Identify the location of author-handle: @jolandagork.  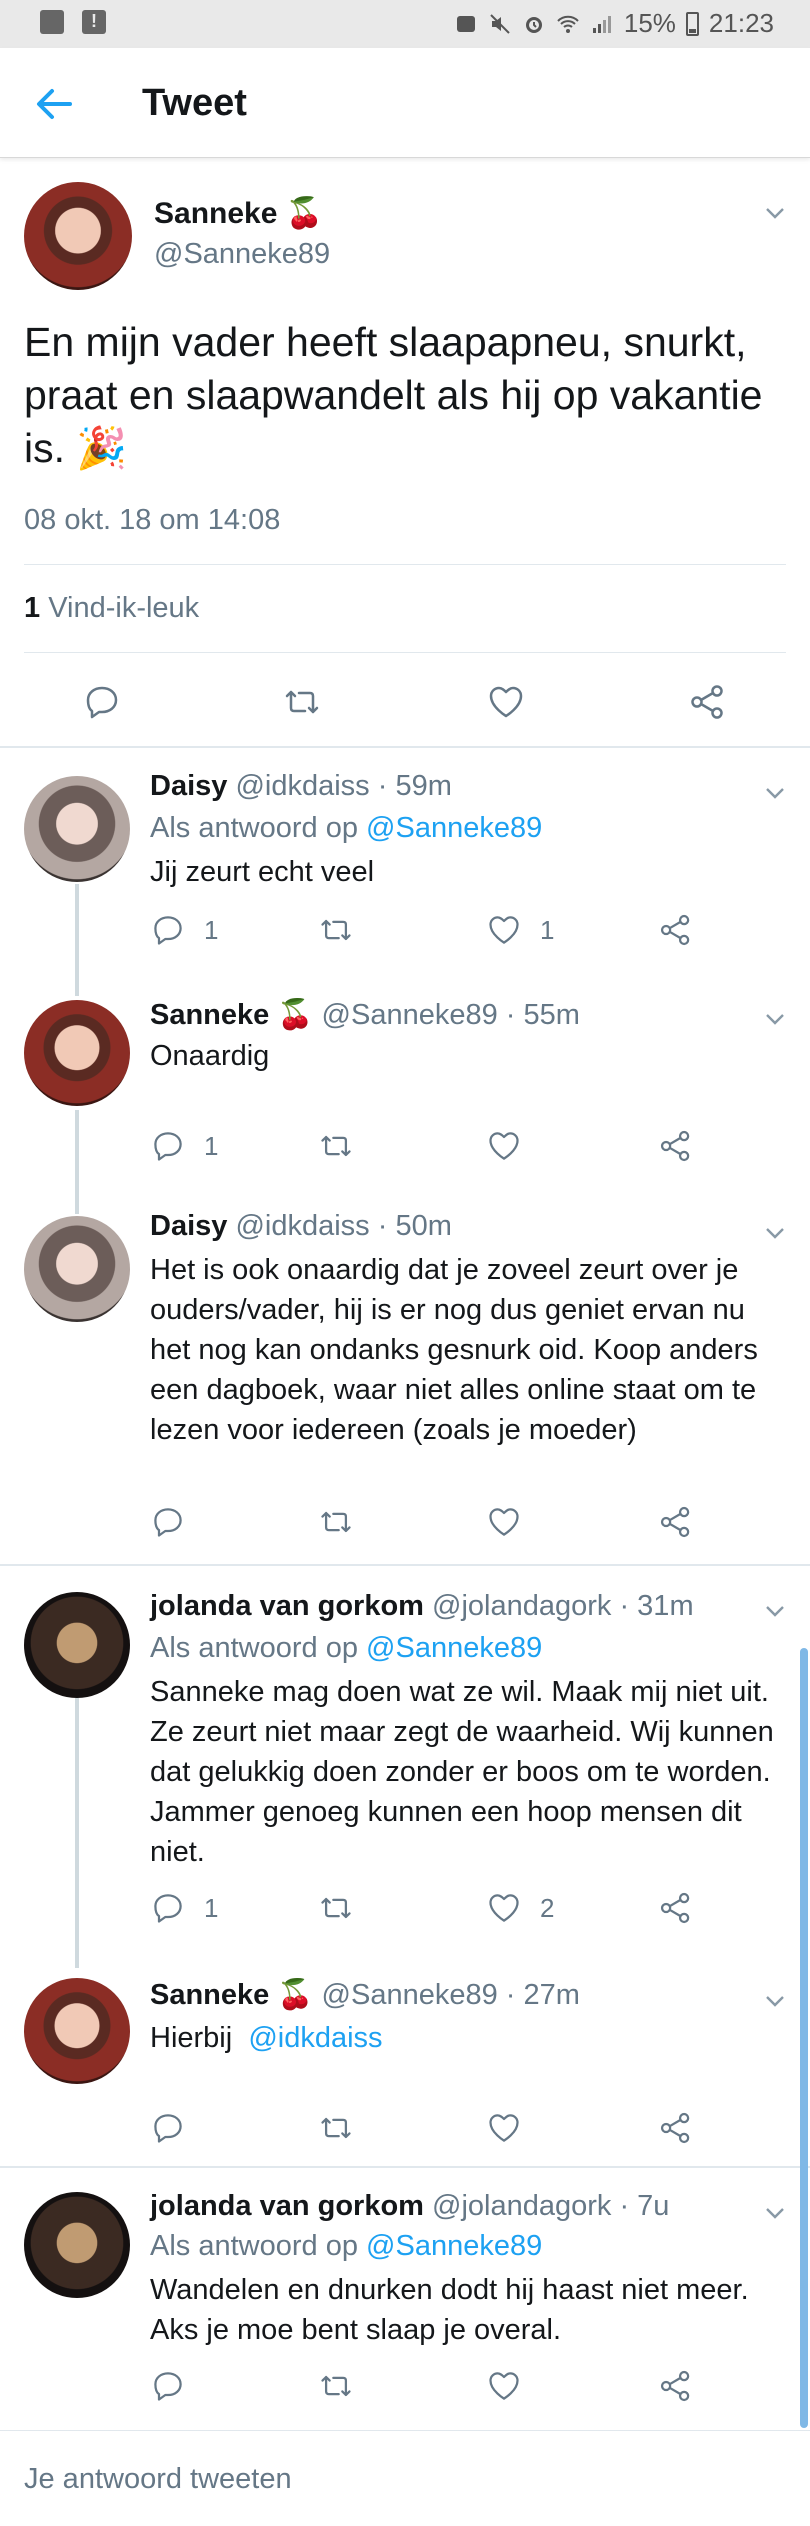
(522, 1606).